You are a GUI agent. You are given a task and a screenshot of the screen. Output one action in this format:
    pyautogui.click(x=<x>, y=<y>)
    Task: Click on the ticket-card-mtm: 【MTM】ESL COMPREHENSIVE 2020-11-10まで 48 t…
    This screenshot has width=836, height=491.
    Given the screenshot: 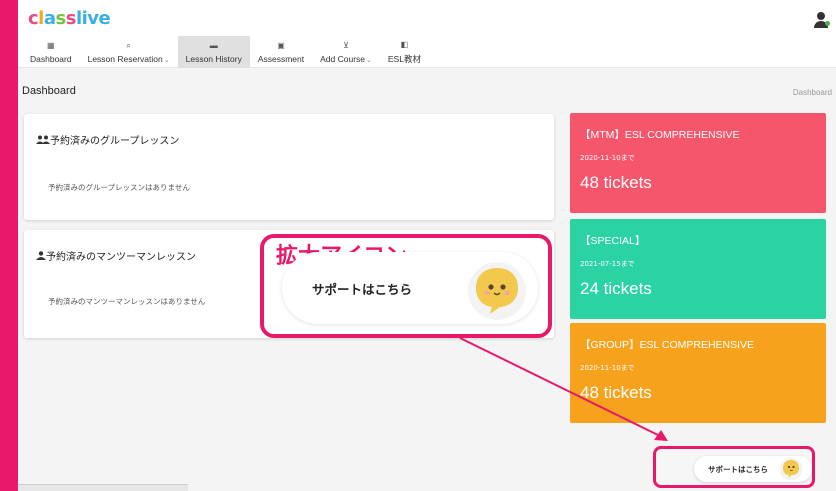 What is the action you would take?
    pyautogui.click(x=698, y=163)
    